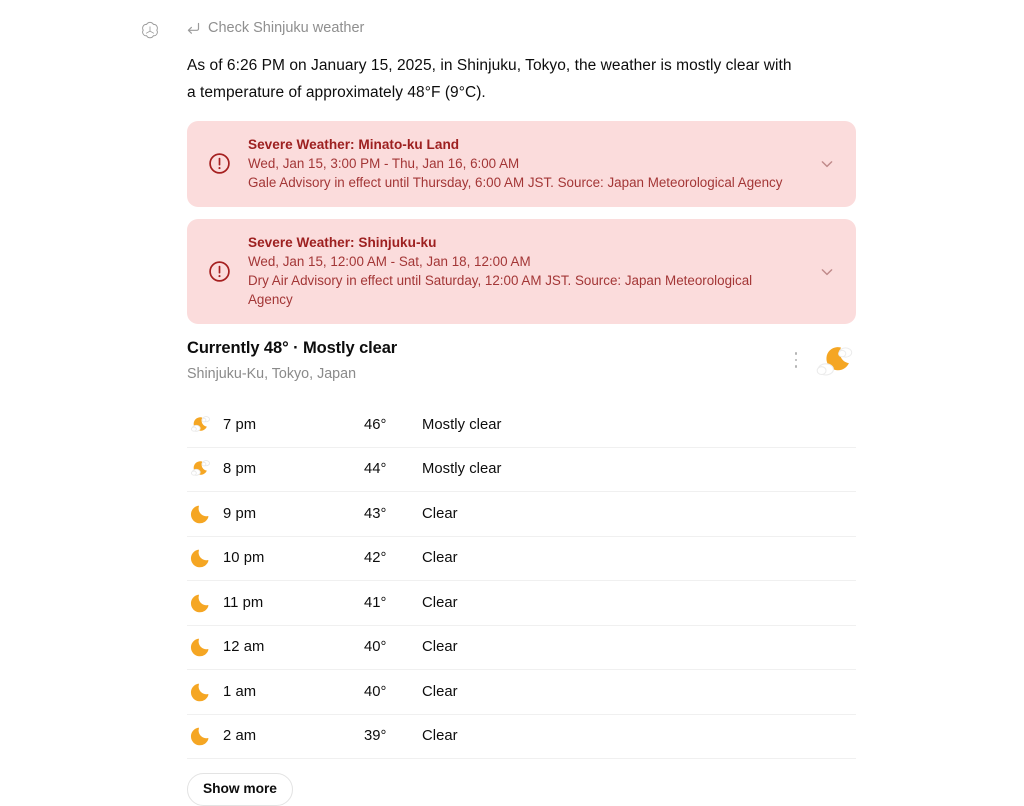 This screenshot has height=806, width=1024. Describe the element at coordinates (240, 691) in the screenshot. I see `hourly-time: 1 am` at that location.